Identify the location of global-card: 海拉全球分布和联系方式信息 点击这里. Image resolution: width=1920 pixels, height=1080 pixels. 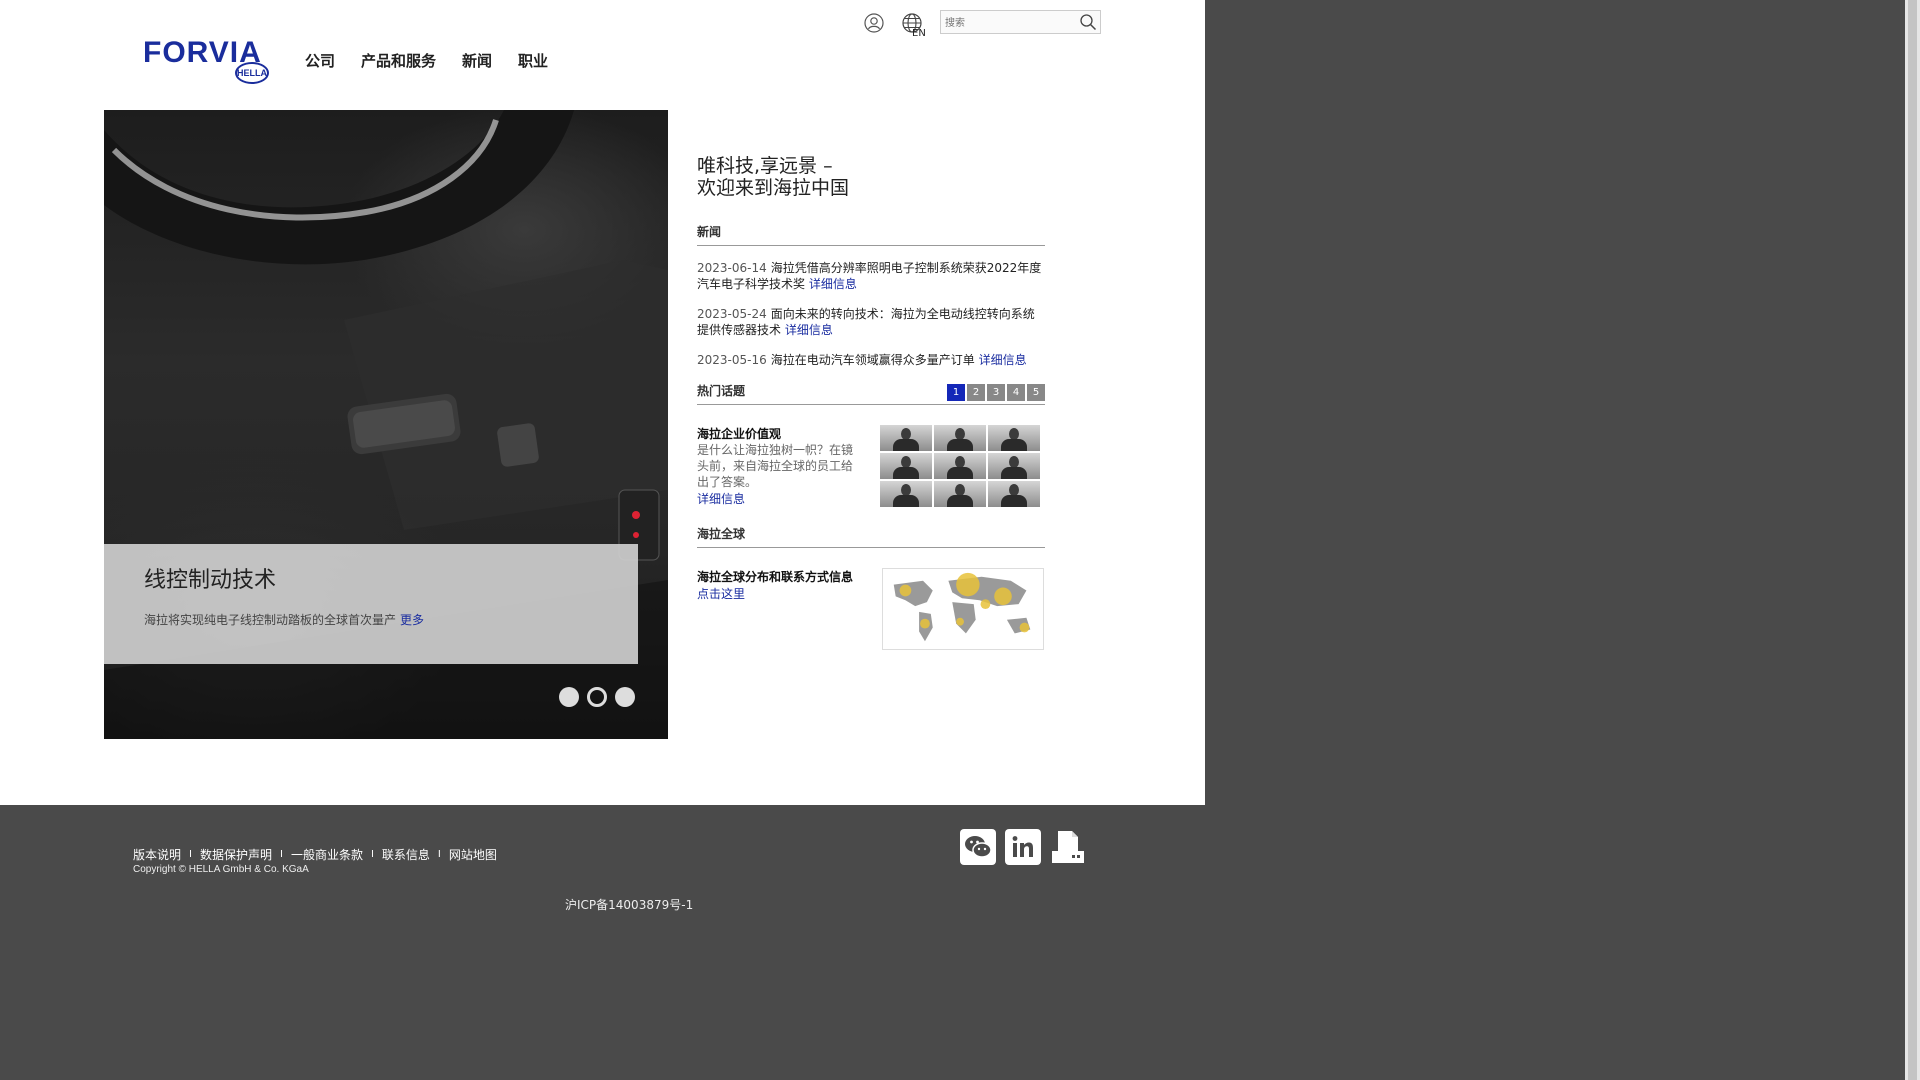
(871, 613).